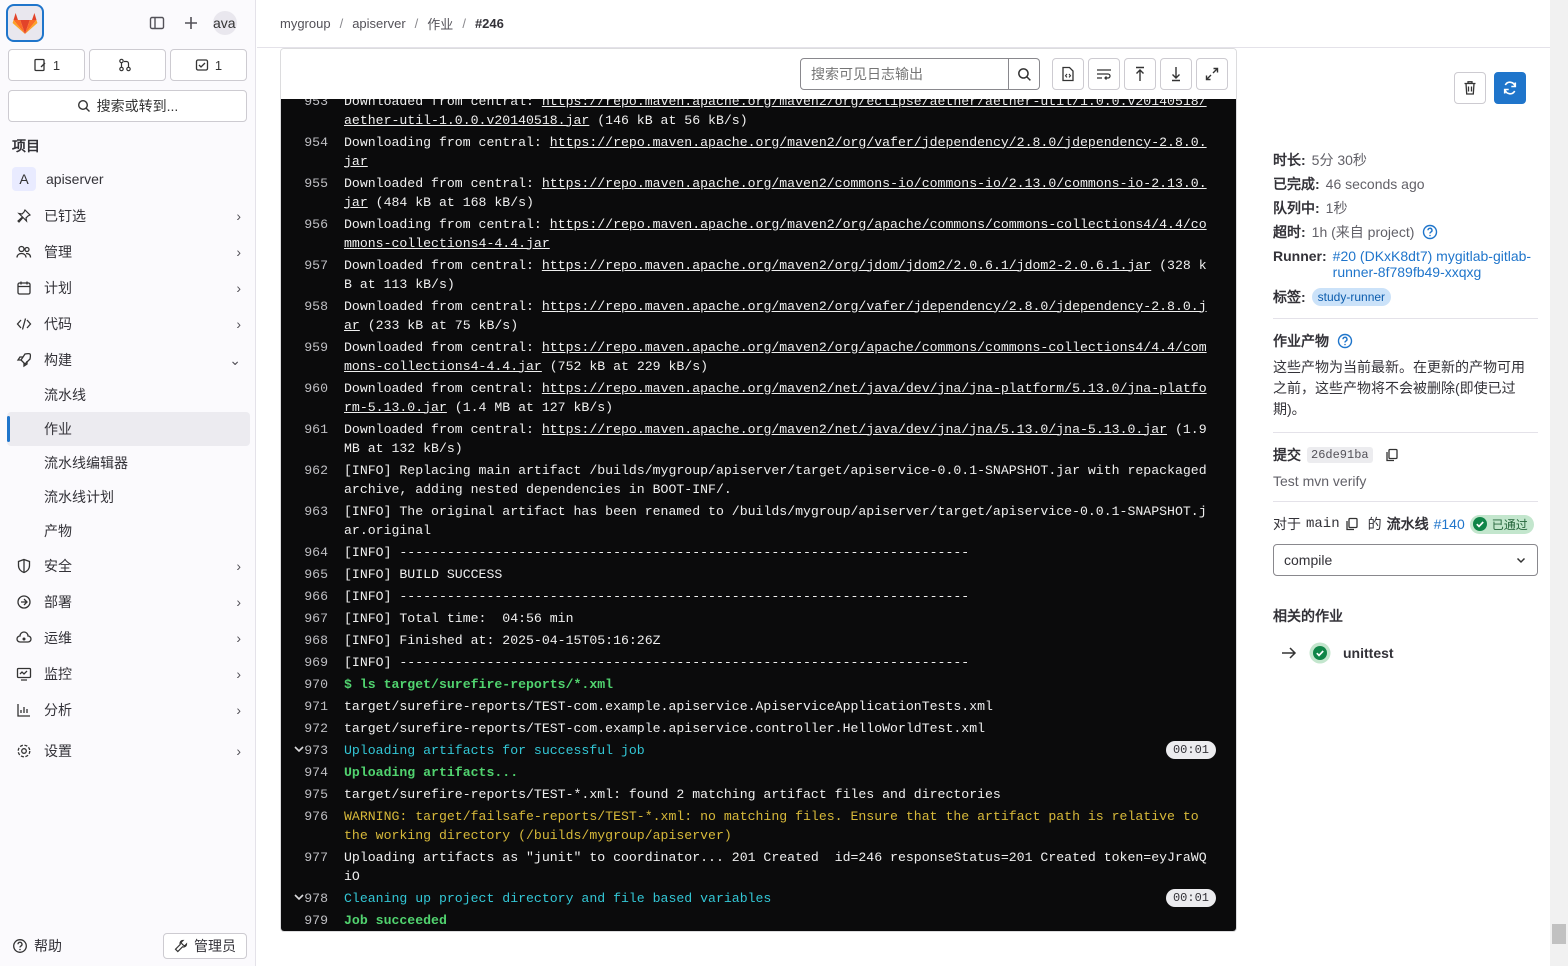 The width and height of the screenshot is (1568, 966). Describe the element at coordinates (127, 324) in the screenshot. I see `sidebar-item-code: 代码 ›` at that location.